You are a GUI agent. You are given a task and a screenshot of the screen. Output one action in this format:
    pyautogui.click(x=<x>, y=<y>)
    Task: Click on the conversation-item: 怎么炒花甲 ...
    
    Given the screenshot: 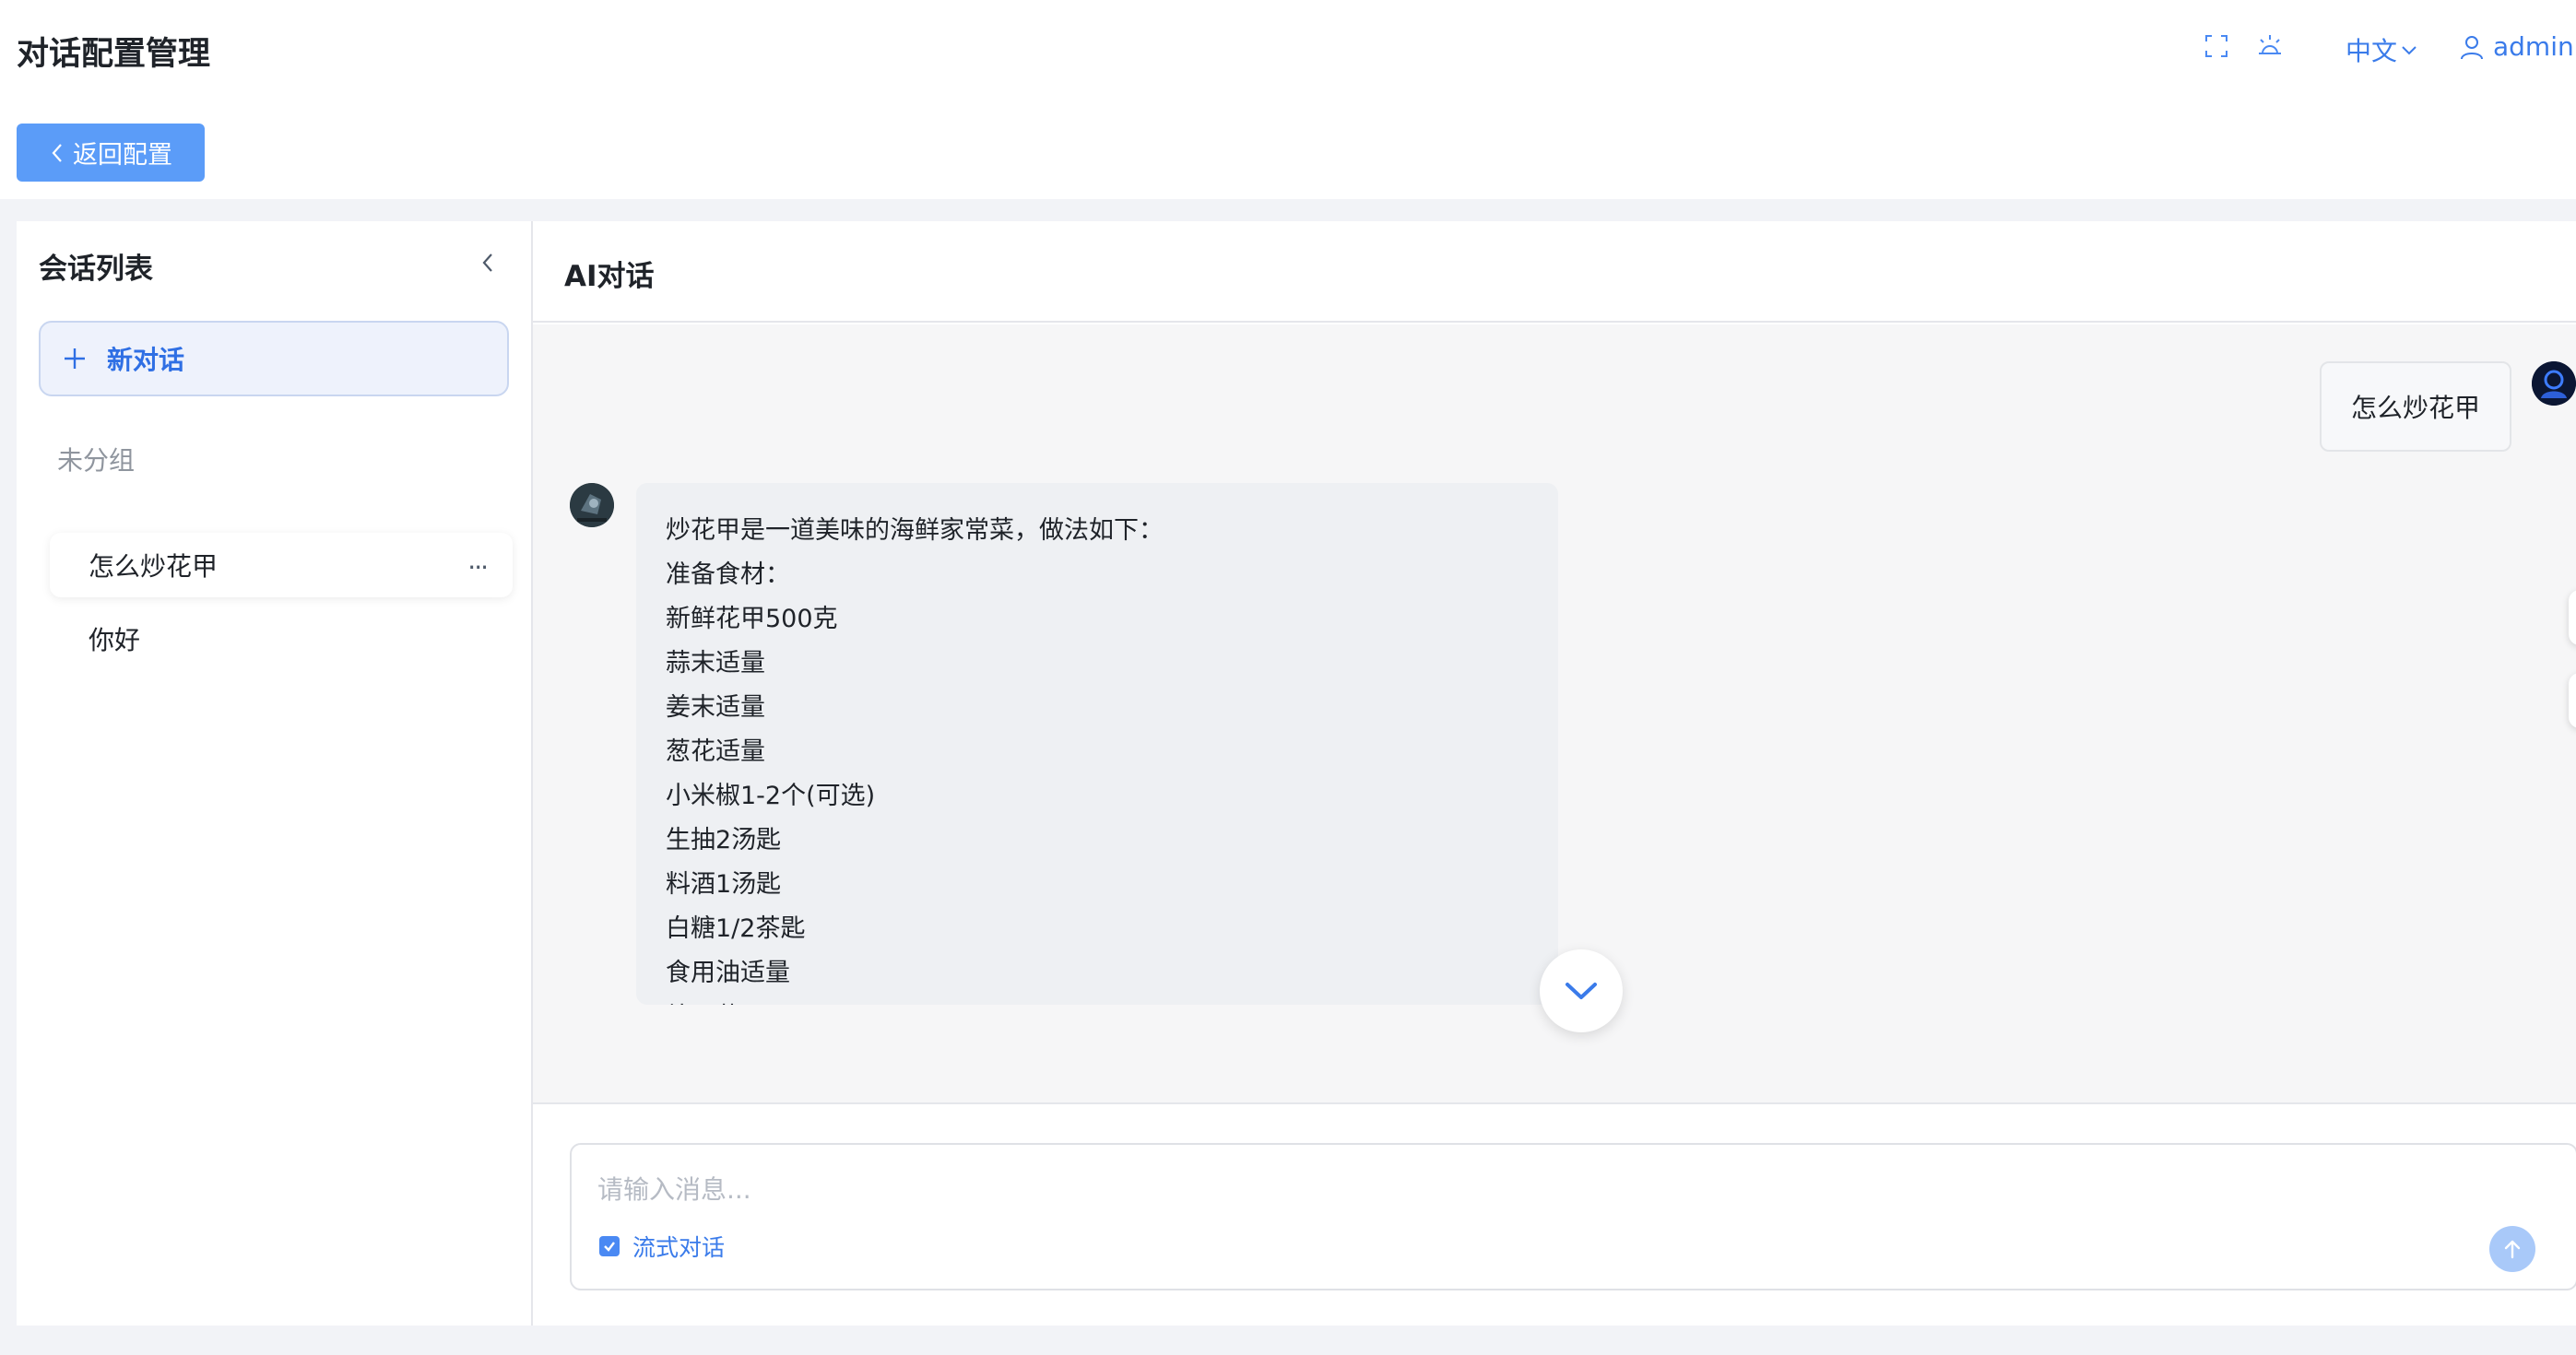 What is the action you would take?
    pyautogui.click(x=281, y=565)
    